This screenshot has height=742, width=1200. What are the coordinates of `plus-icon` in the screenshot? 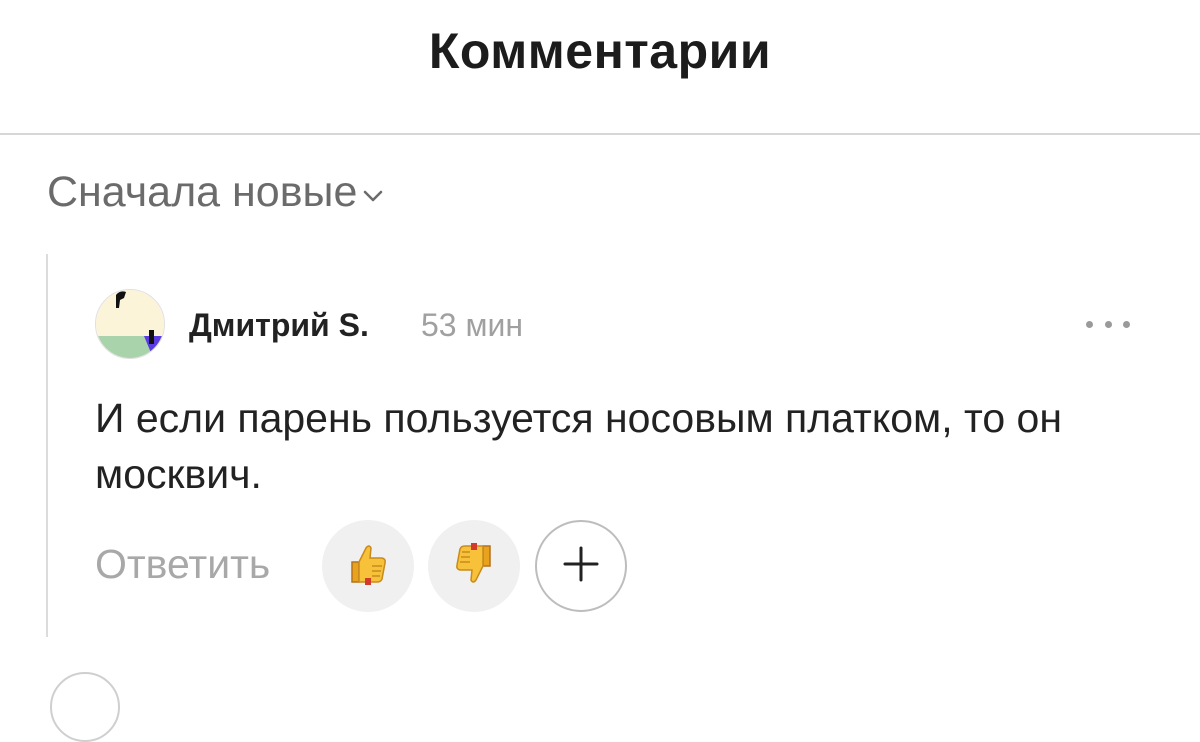 It's located at (581, 566).